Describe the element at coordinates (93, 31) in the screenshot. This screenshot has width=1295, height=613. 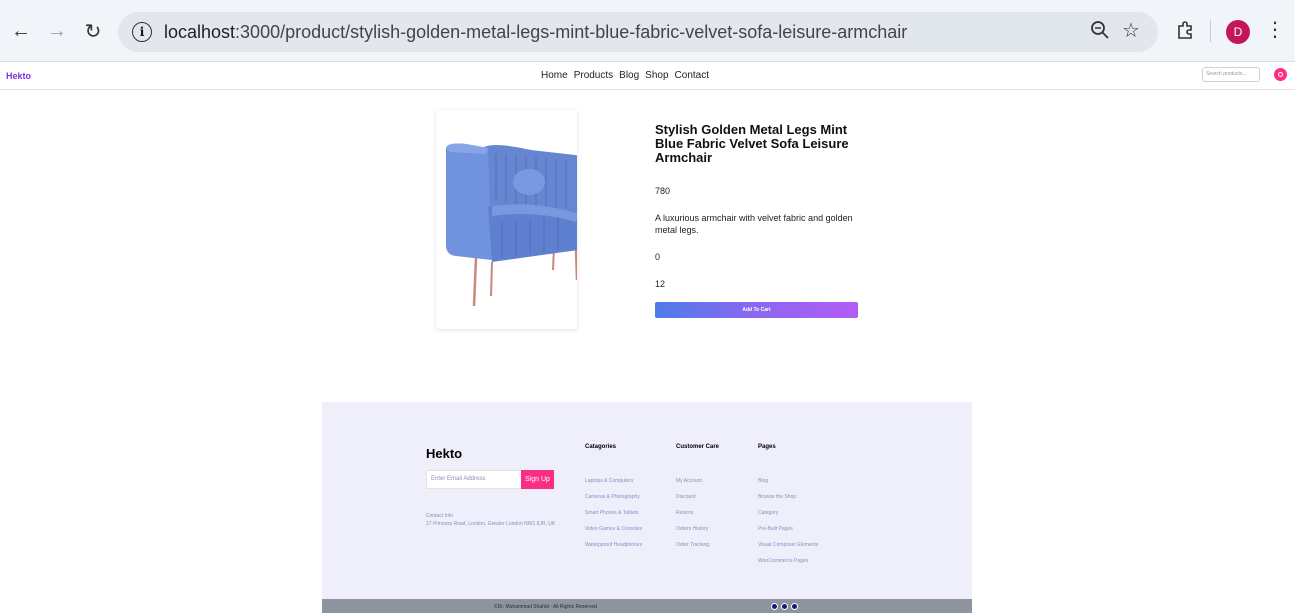
I see `reload-icon: ↻` at that location.